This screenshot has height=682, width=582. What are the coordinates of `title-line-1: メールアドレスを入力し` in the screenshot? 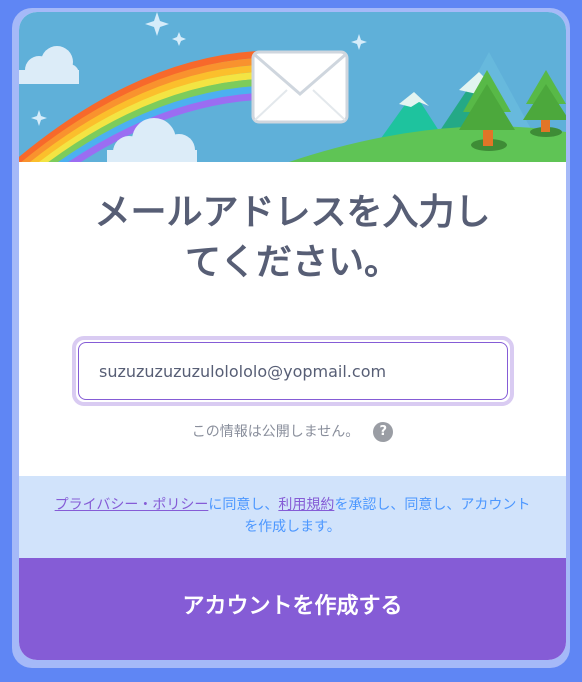 It's located at (292, 212).